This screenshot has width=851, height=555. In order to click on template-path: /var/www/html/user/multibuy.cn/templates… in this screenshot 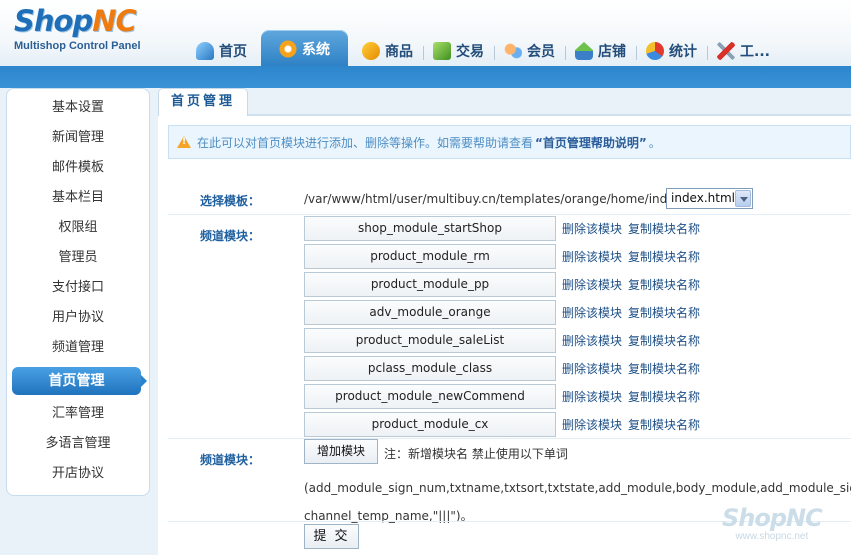, I will do `click(506, 199)`.